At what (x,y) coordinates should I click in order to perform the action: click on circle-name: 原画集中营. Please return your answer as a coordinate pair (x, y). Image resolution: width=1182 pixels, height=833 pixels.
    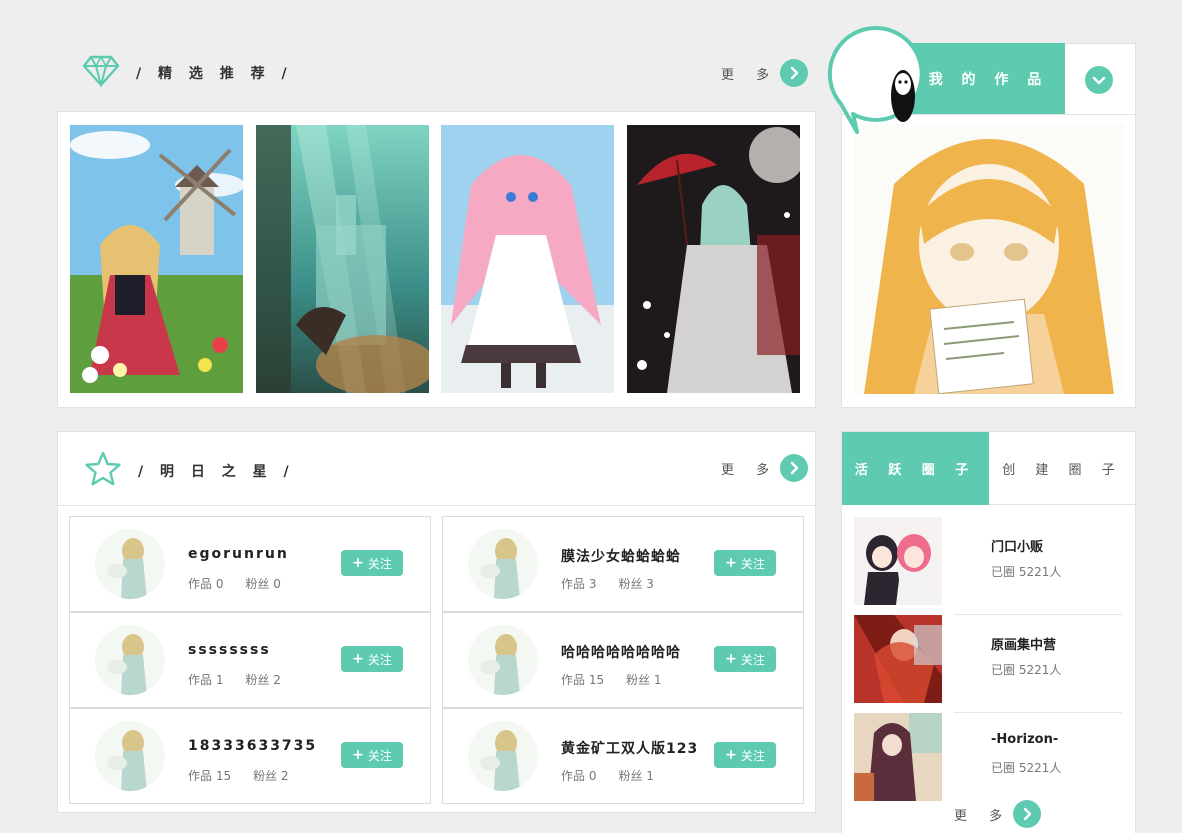
    Looking at the image, I should click on (1023, 643).